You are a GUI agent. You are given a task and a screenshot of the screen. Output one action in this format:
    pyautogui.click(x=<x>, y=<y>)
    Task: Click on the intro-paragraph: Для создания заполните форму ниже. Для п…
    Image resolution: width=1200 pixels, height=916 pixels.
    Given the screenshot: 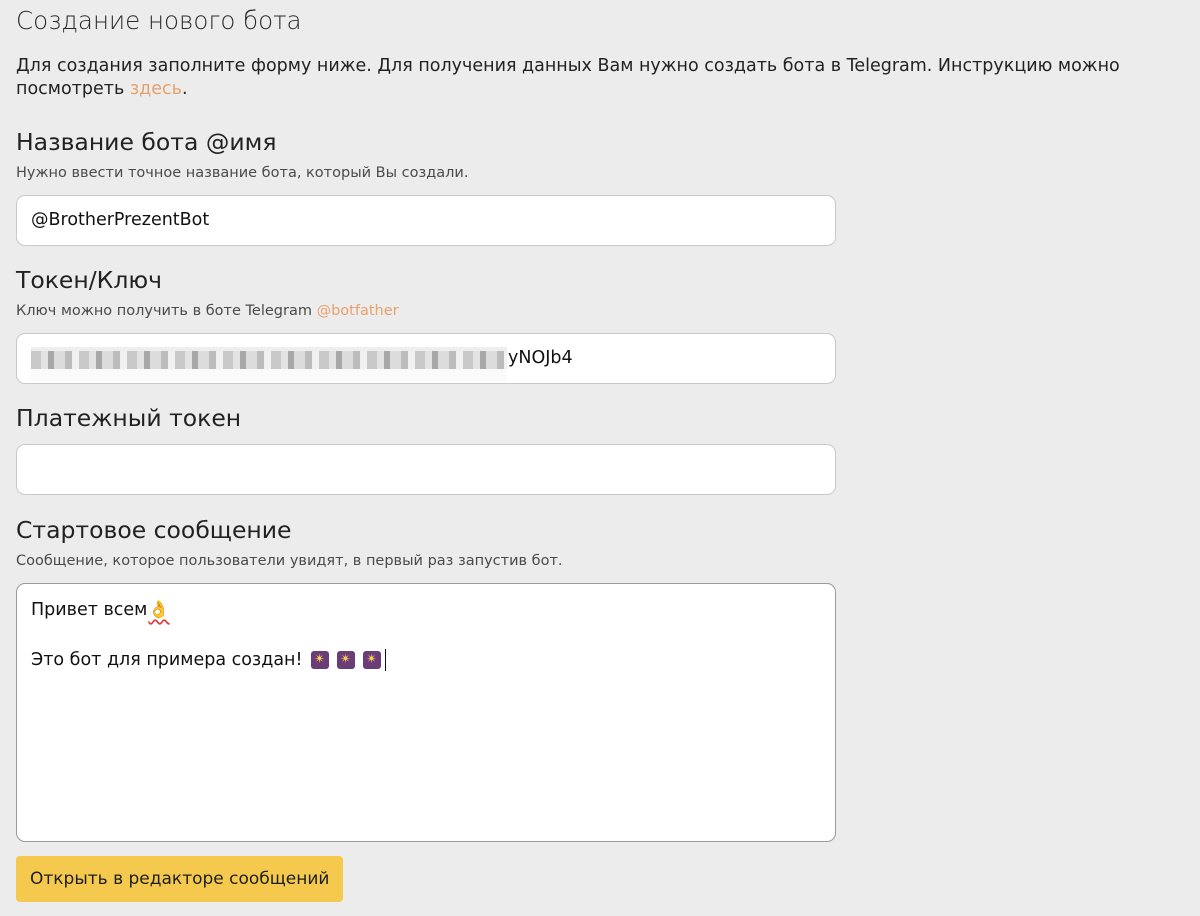 What is the action you would take?
    pyautogui.click(x=601, y=78)
    